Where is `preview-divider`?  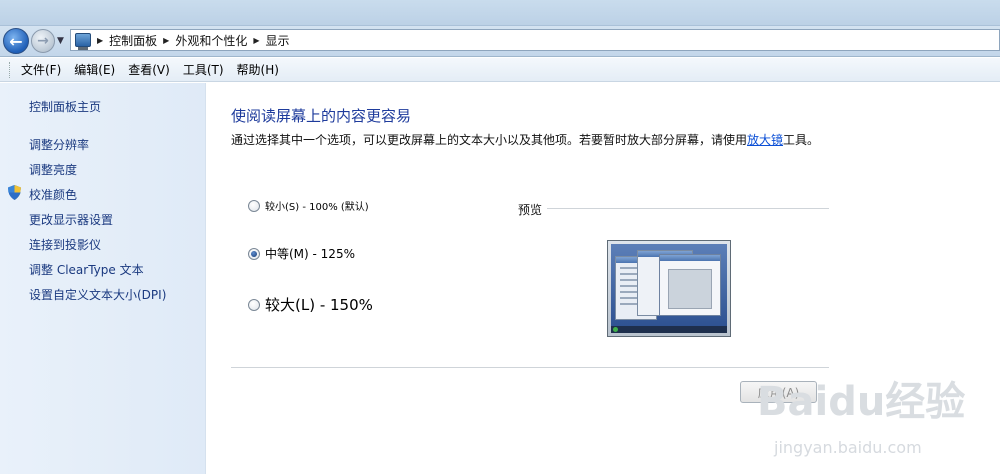 preview-divider is located at coordinates (688, 208).